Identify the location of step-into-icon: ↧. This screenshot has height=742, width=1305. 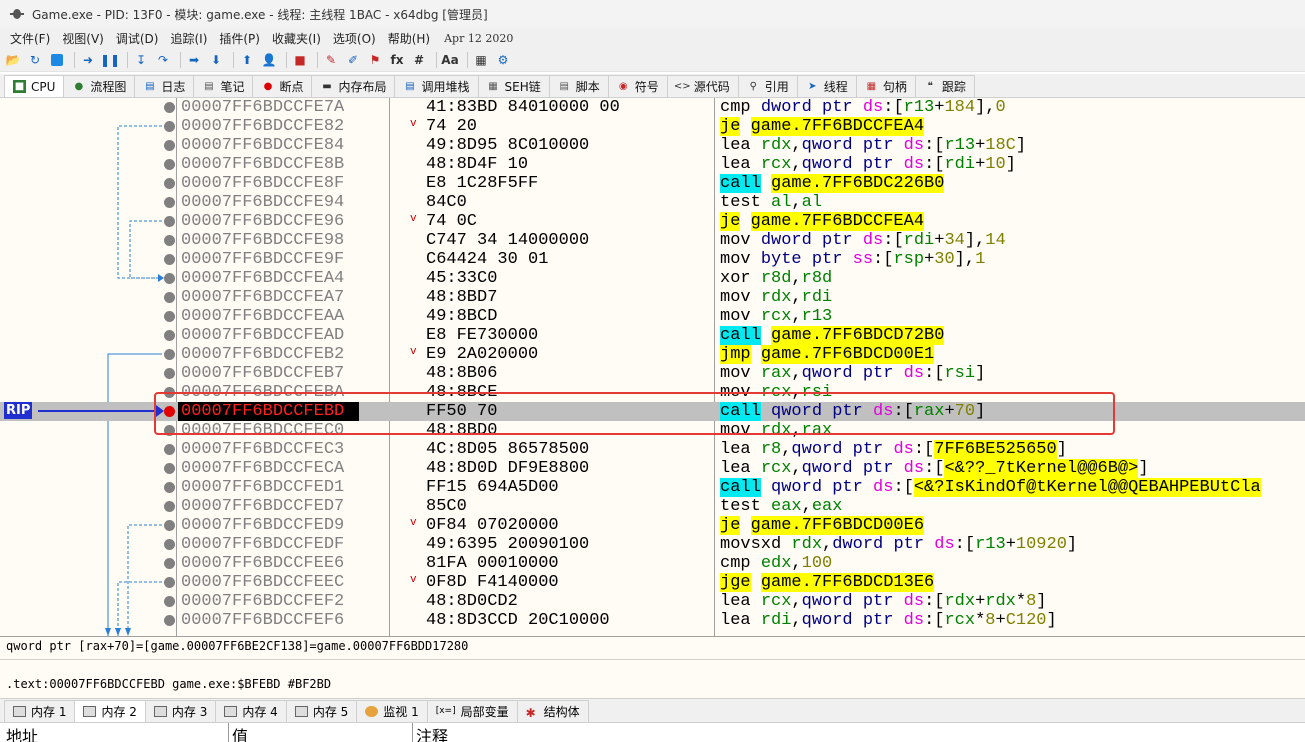
(141, 60).